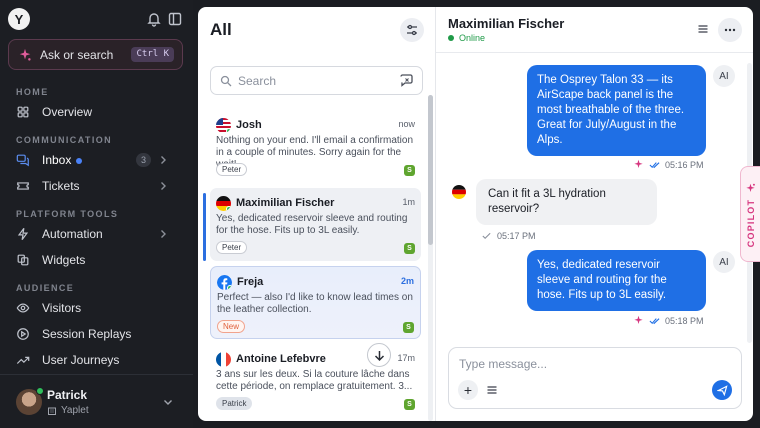  Describe the element at coordinates (79, 160) in the screenshot. I see `unread-dot` at that location.